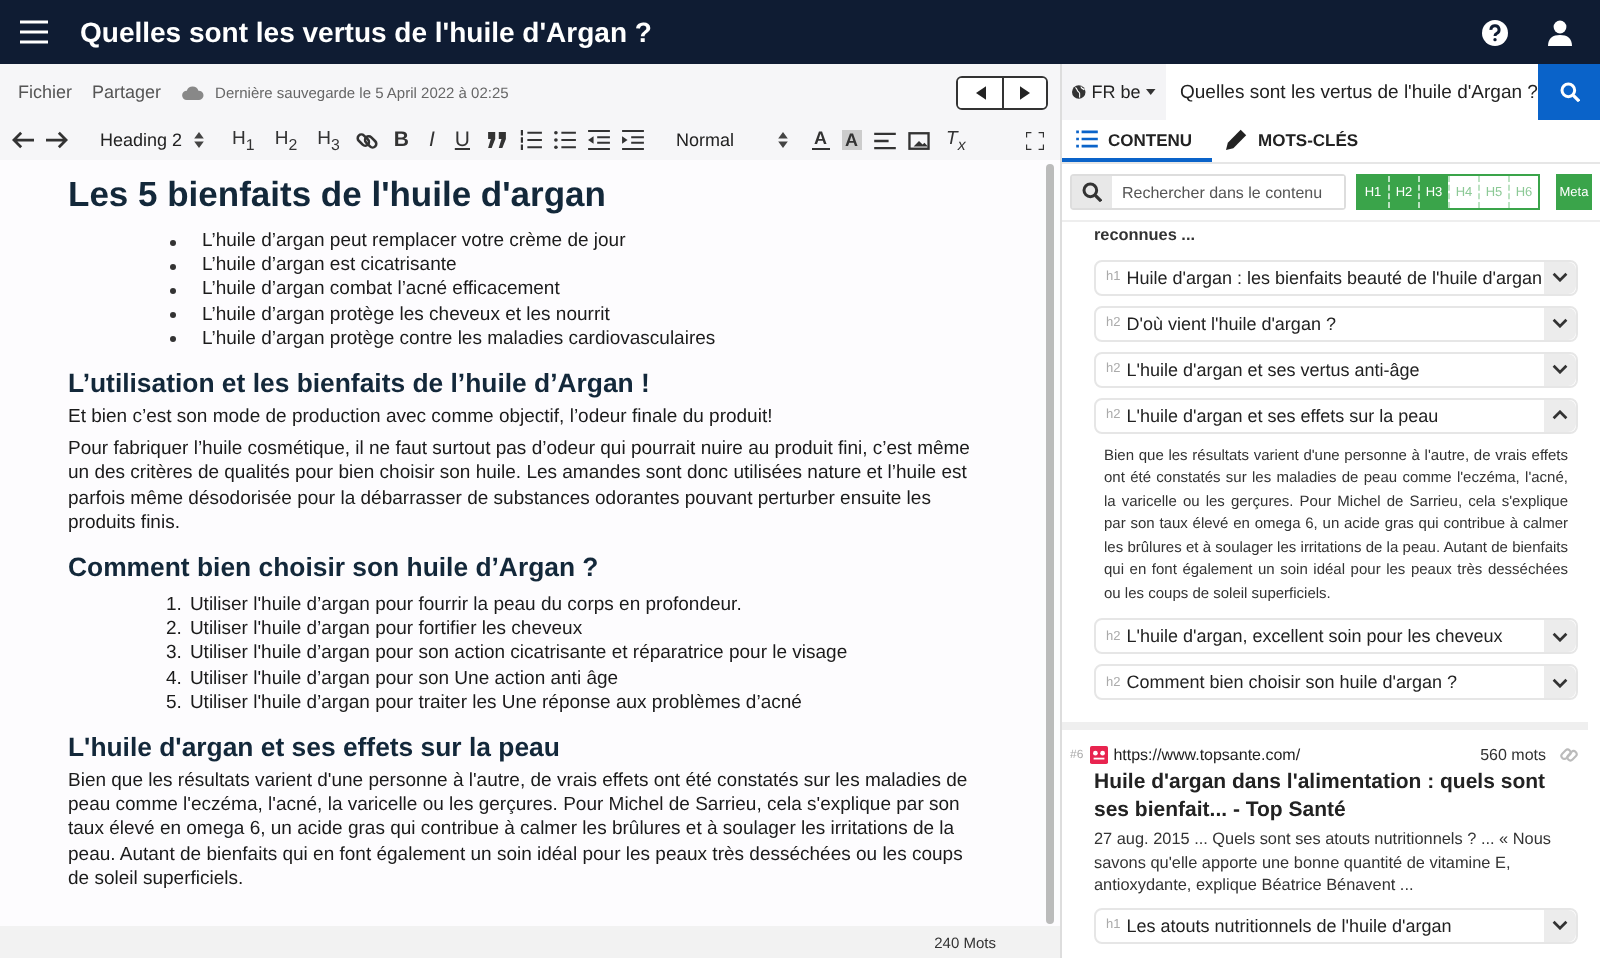 This screenshot has height=958, width=1600. Describe the element at coordinates (404, 678) in the screenshot. I see `list-item: Utiliser l'huile d’argan pour son Une action anti âge` at that location.